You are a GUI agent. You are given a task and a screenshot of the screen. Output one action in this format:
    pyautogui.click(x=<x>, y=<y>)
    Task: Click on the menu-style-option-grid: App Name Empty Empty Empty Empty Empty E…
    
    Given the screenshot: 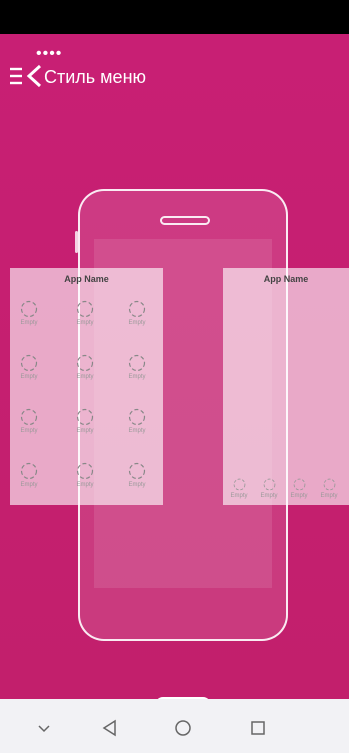 What is the action you would take?
    pyautogui.click(x=86, y=386)
    